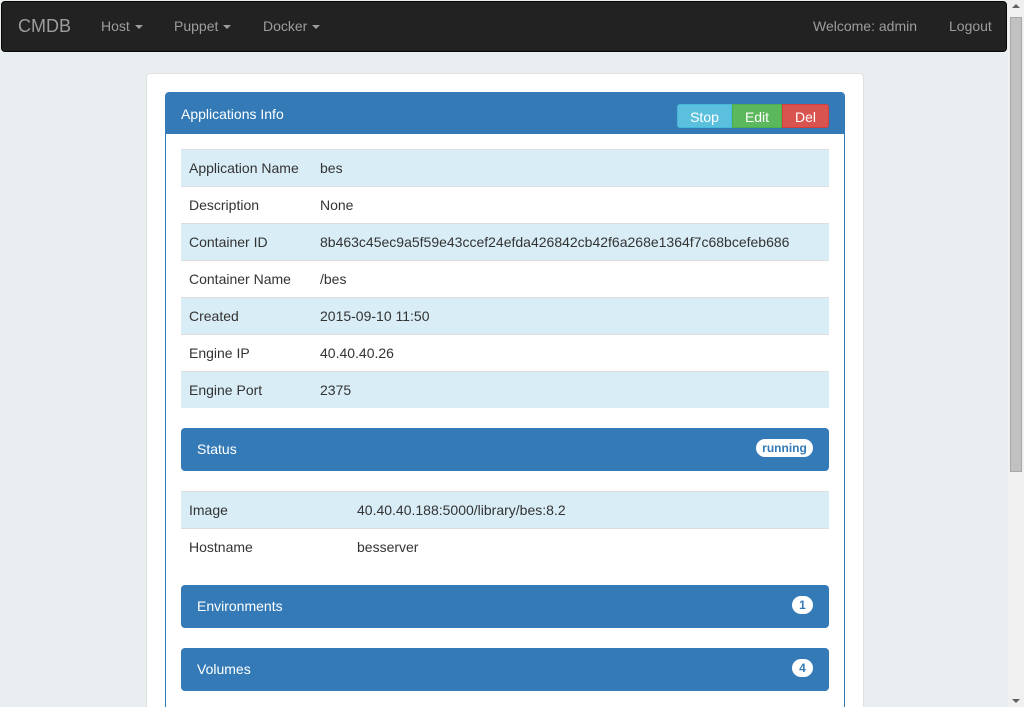 This screenshot has height=707, width=1024. Describe the element at coordinates (505, 204) in the screenshot. I see `table-row-description: Description None` at that location.